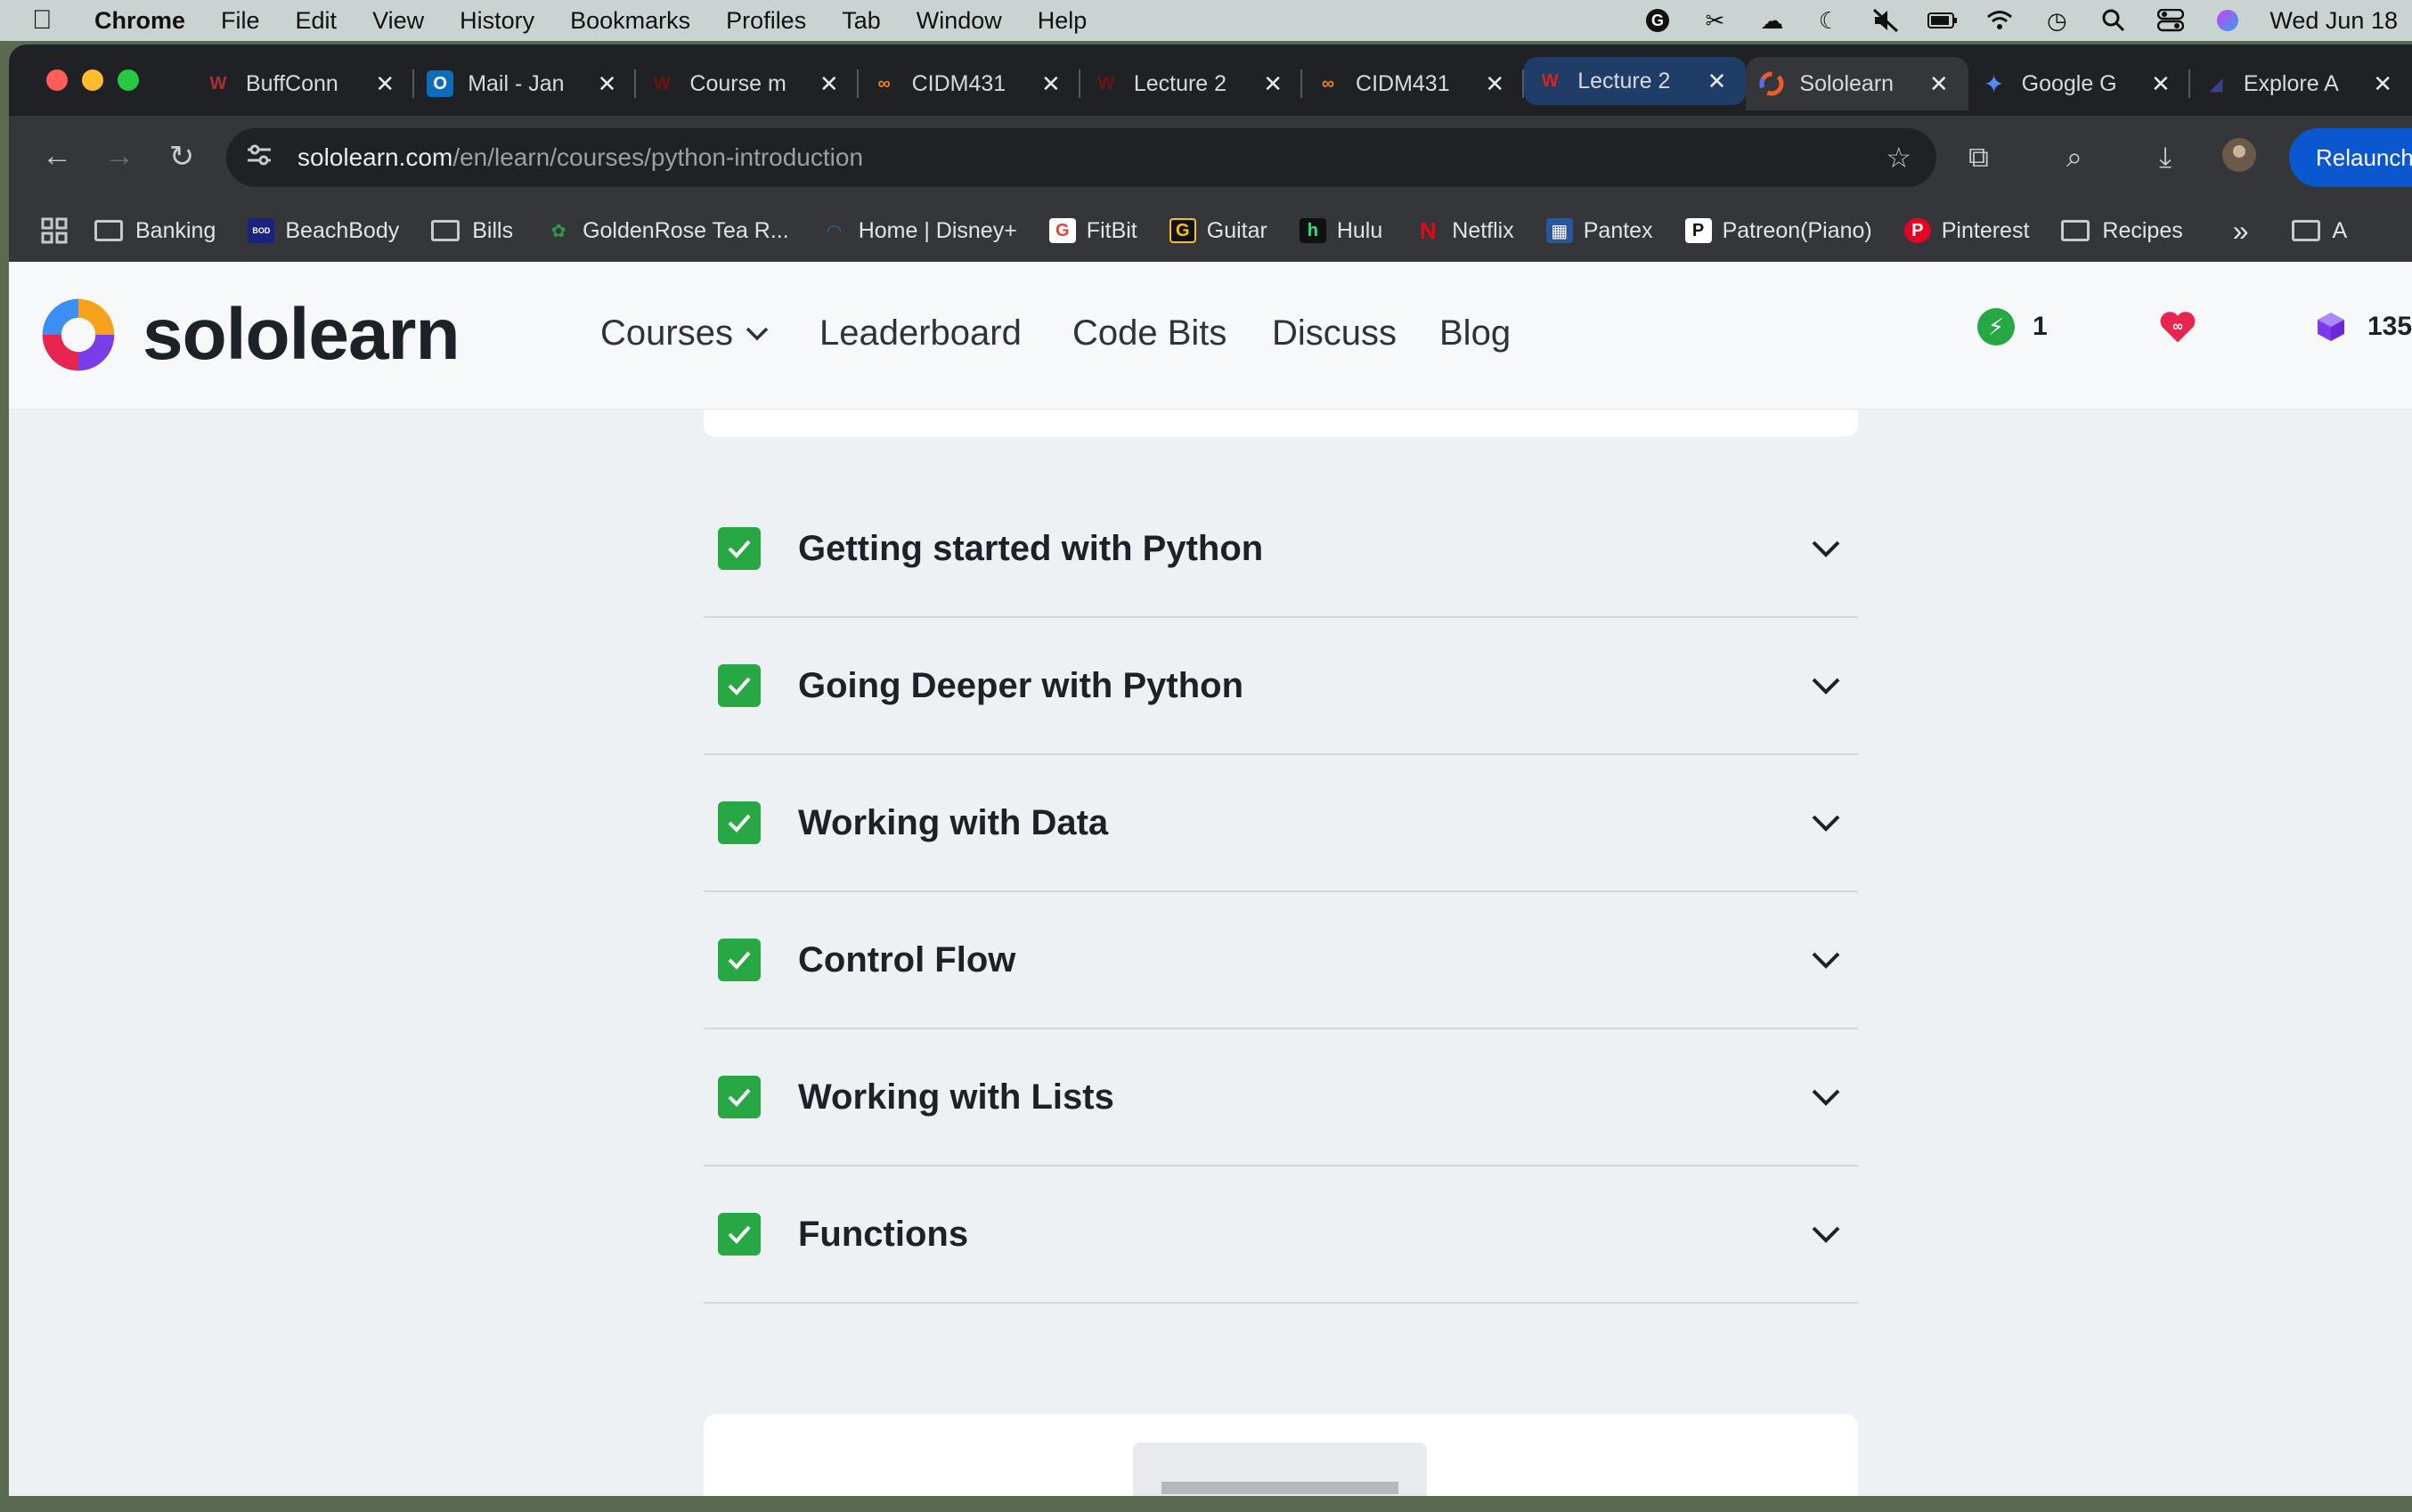  I want to click on bookmark-pinterest: P Pinterest, so click(1966, 231).